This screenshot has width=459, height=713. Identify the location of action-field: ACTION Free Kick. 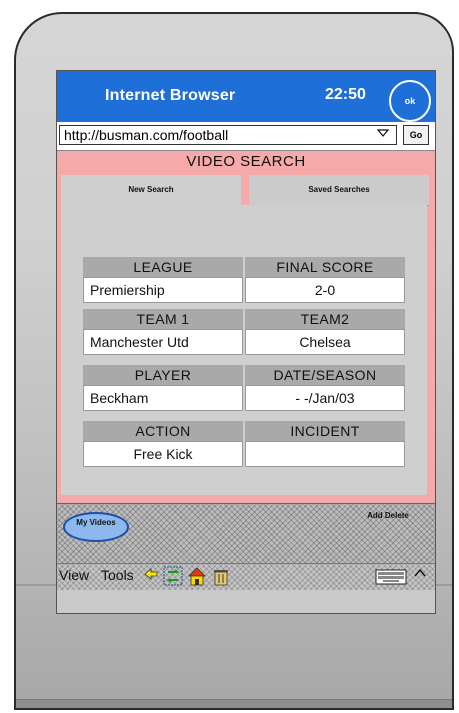
(163, 444).